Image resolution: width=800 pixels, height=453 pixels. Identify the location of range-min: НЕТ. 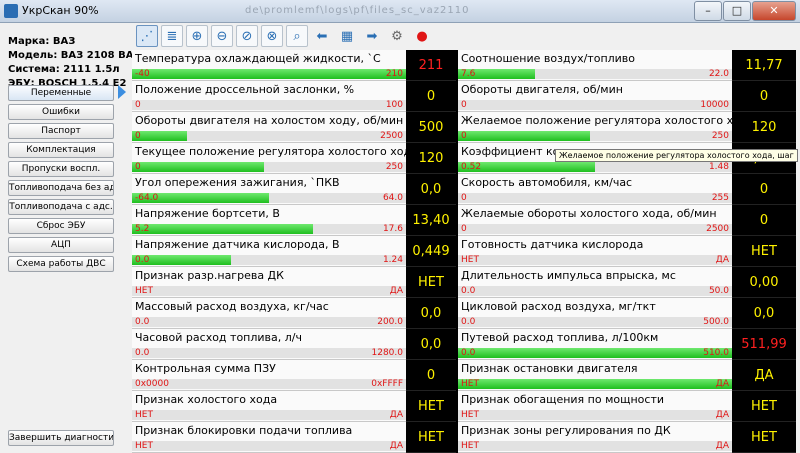
(470, 446).